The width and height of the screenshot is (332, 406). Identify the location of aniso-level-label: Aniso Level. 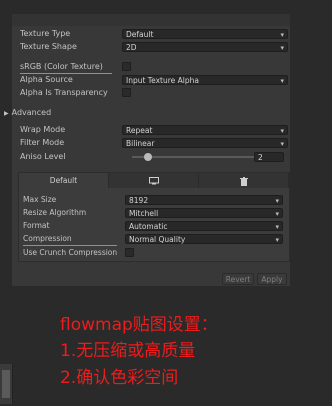
(43, 156).